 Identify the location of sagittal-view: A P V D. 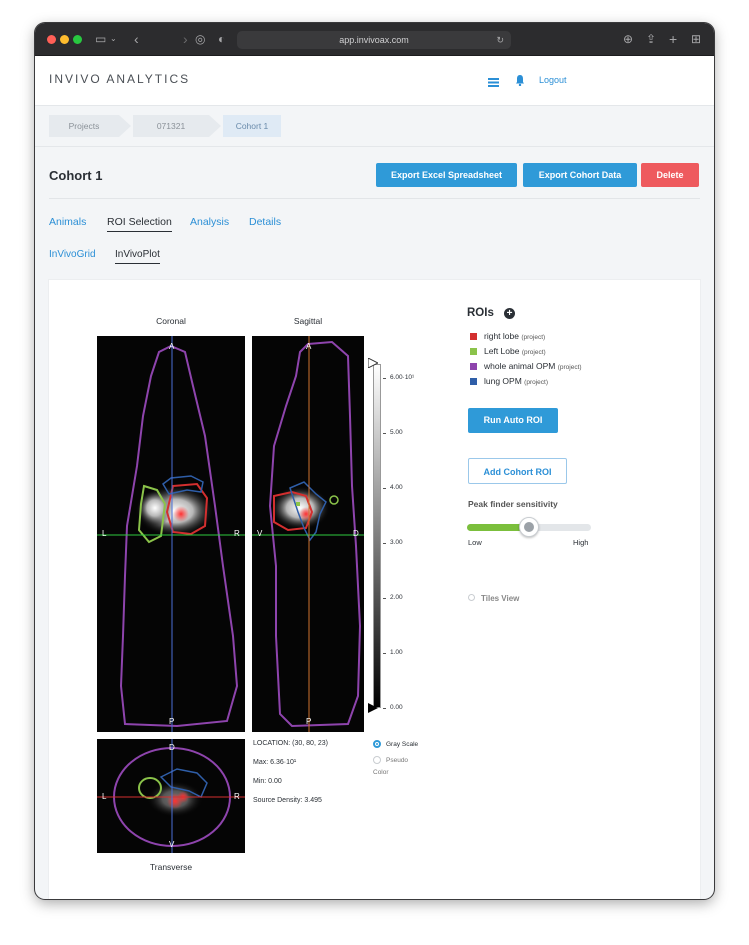
(308, 534).